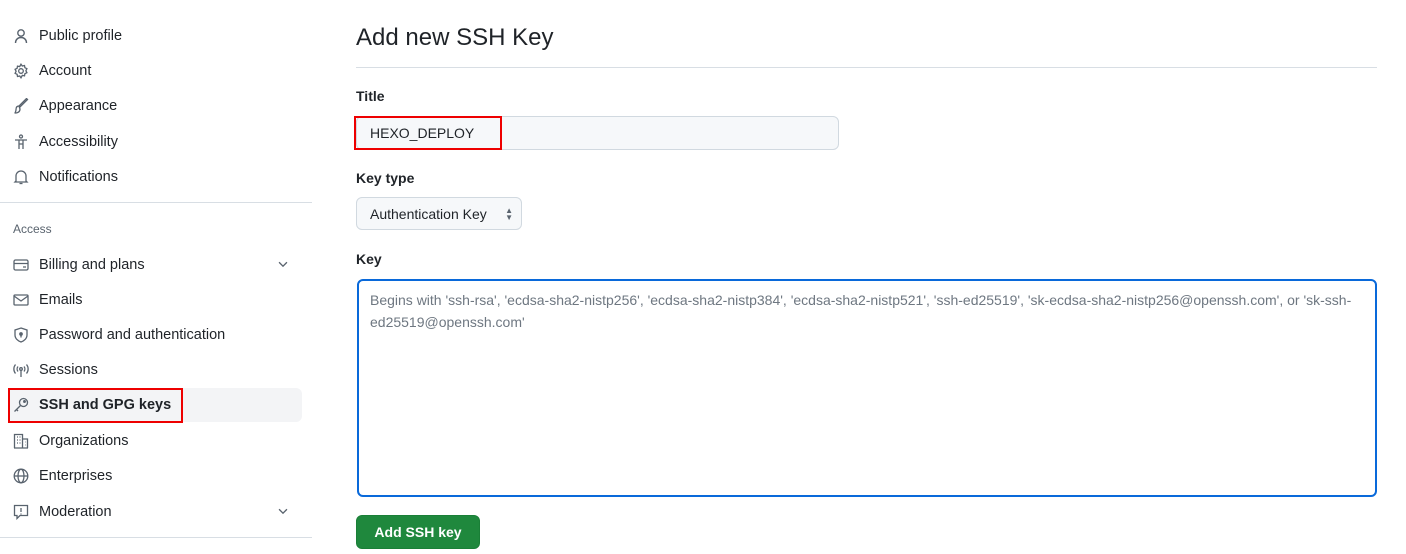 Image resolution: width=1406 pixels, height=554 pixels. What do you see at coordinates (418, 532) in the screenshot?
I see `add-ssh-key-button: Add SSH key` at bounding box center [418, 532].